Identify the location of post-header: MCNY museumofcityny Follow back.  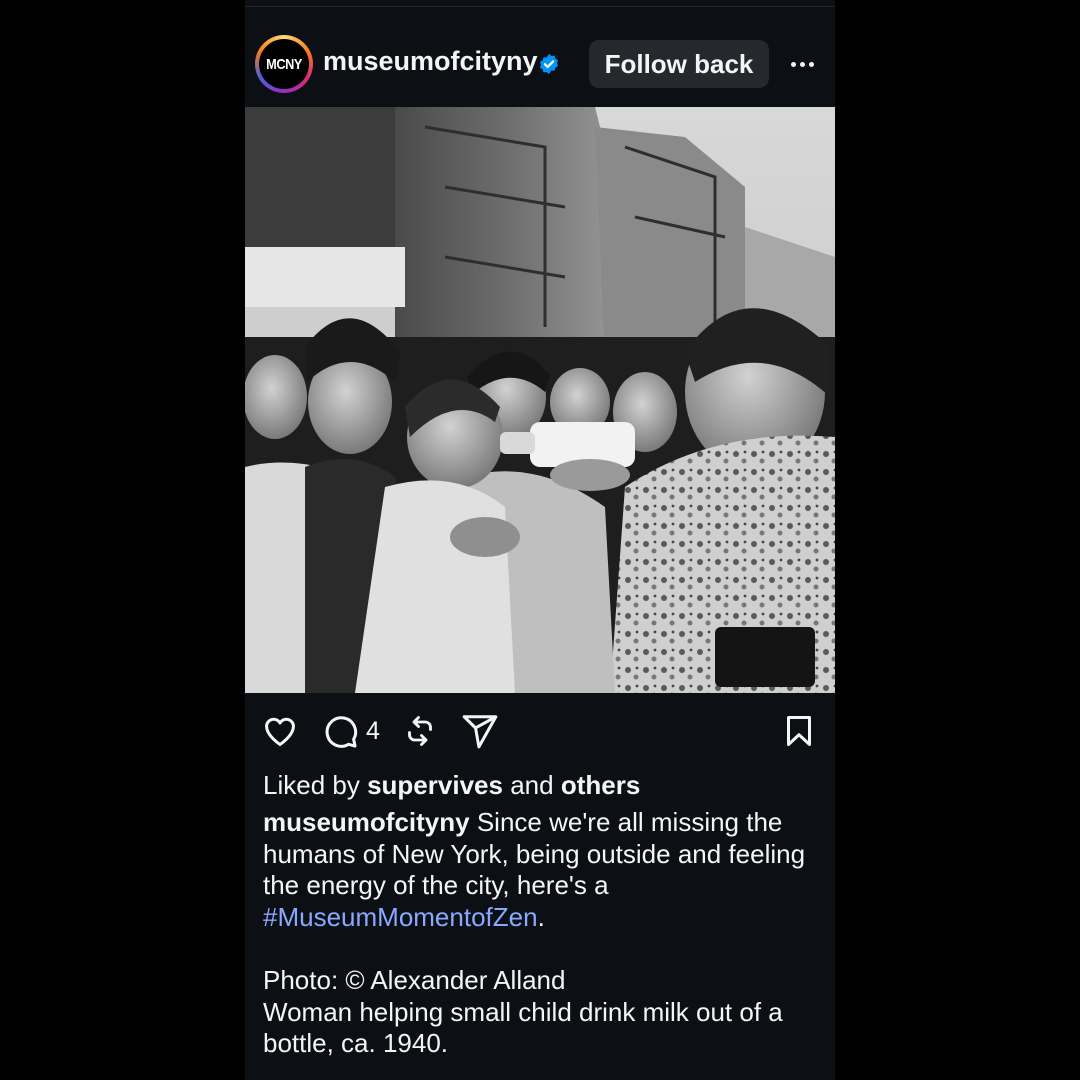
(540, 64).